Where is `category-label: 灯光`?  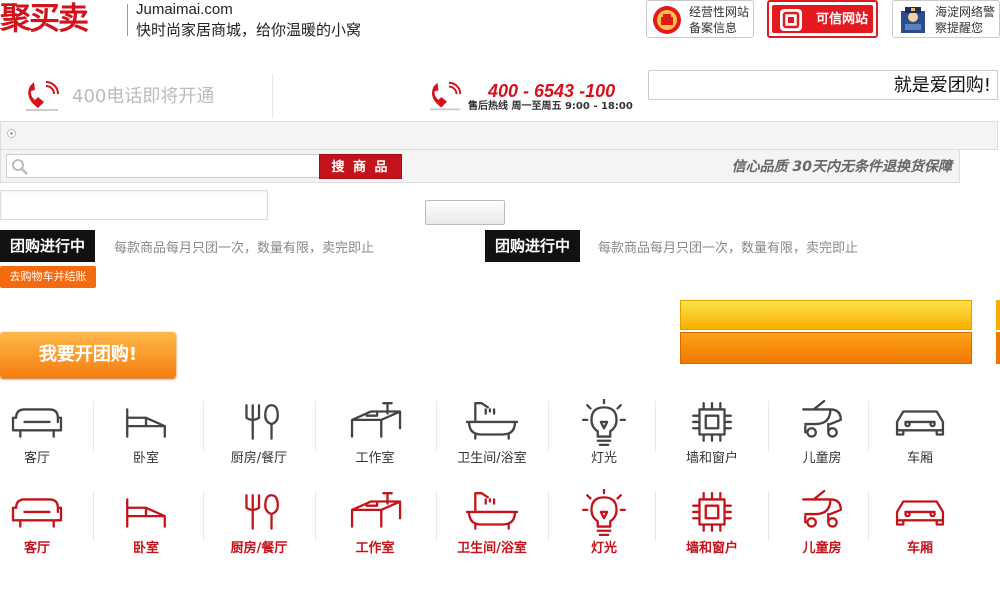
category-label: 灯光 is located at coordinates (603, 548).